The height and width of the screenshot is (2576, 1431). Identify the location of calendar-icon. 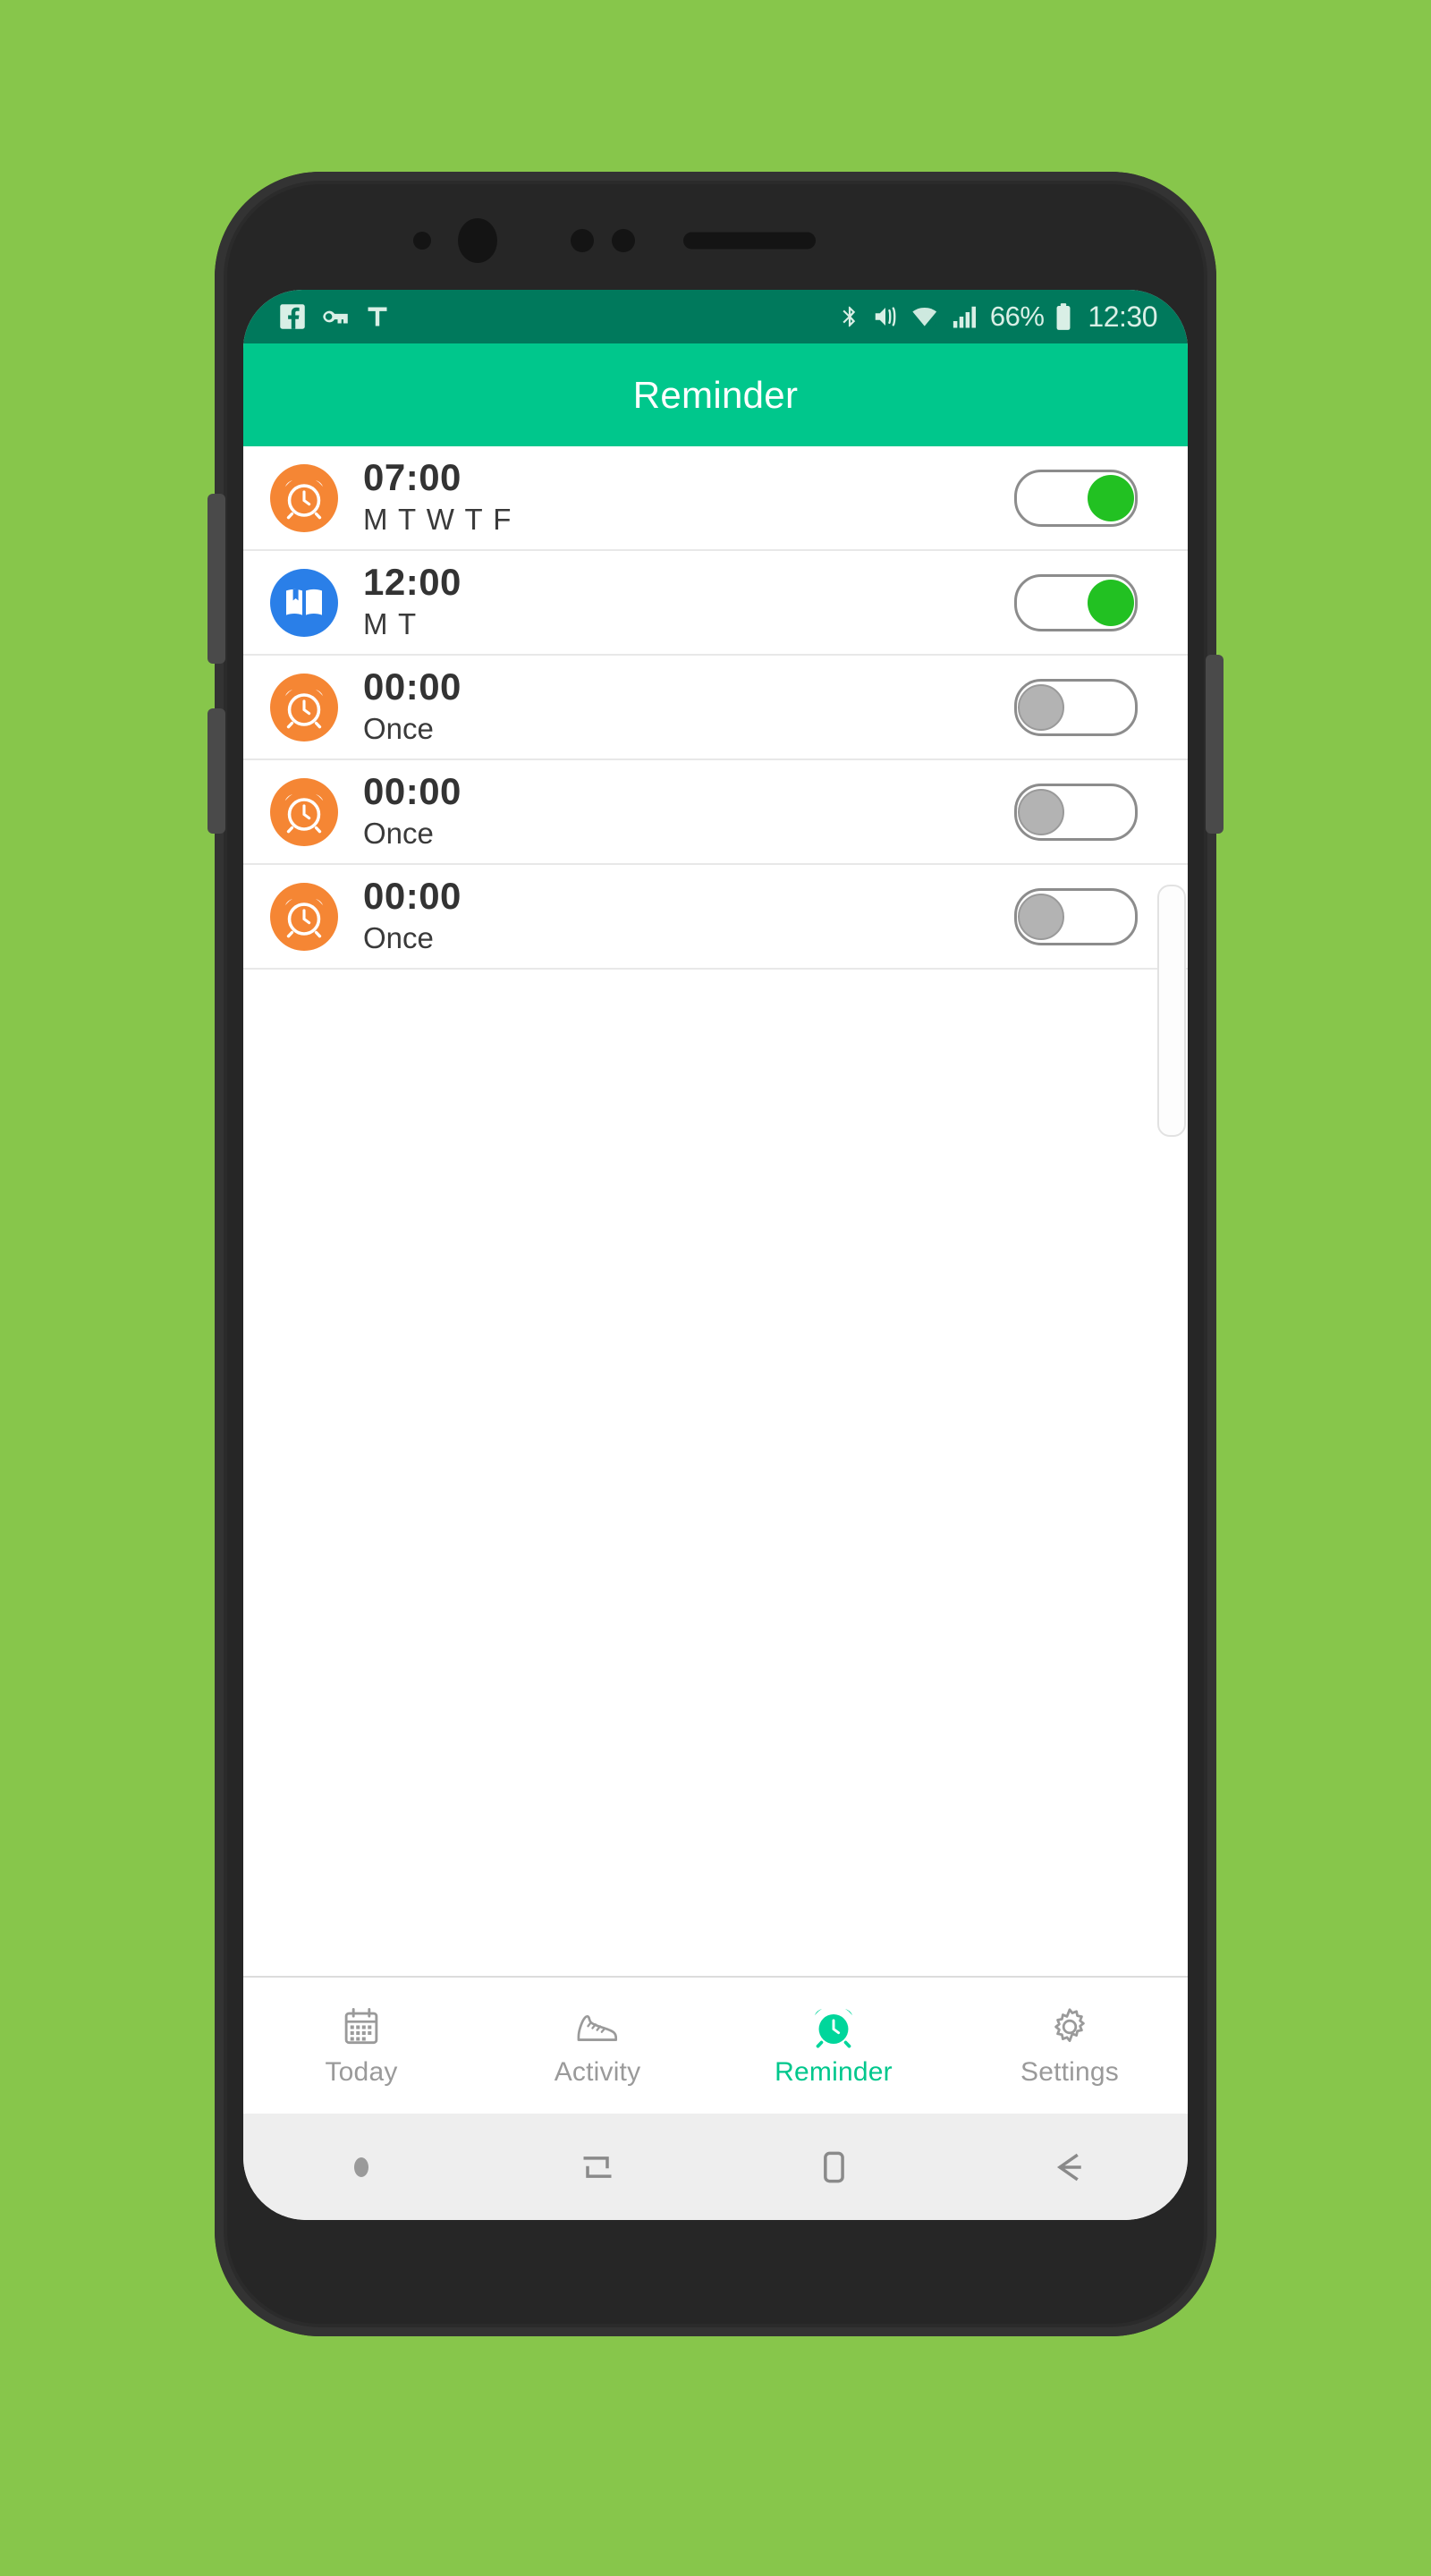
(362, 2027).